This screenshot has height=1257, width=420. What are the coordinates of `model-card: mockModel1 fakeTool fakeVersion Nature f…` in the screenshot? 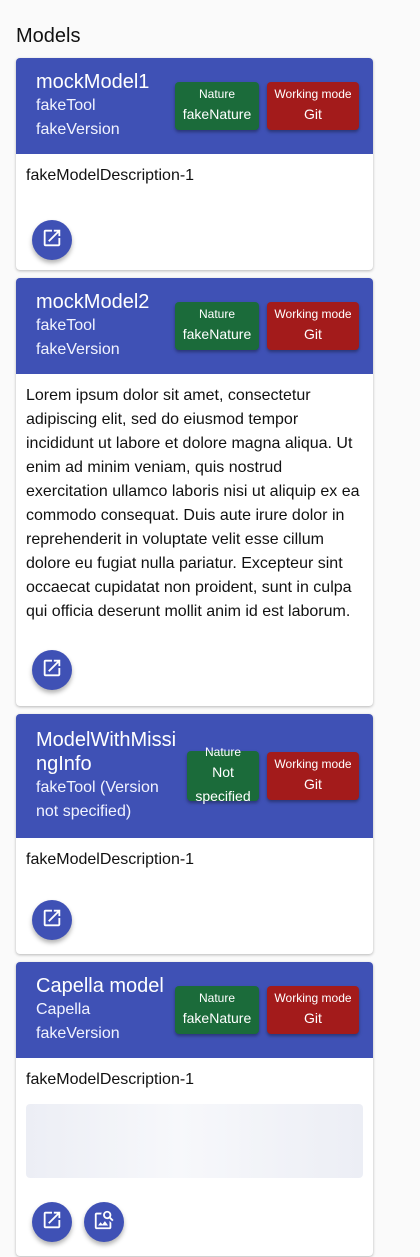 It's located at (194, 164).